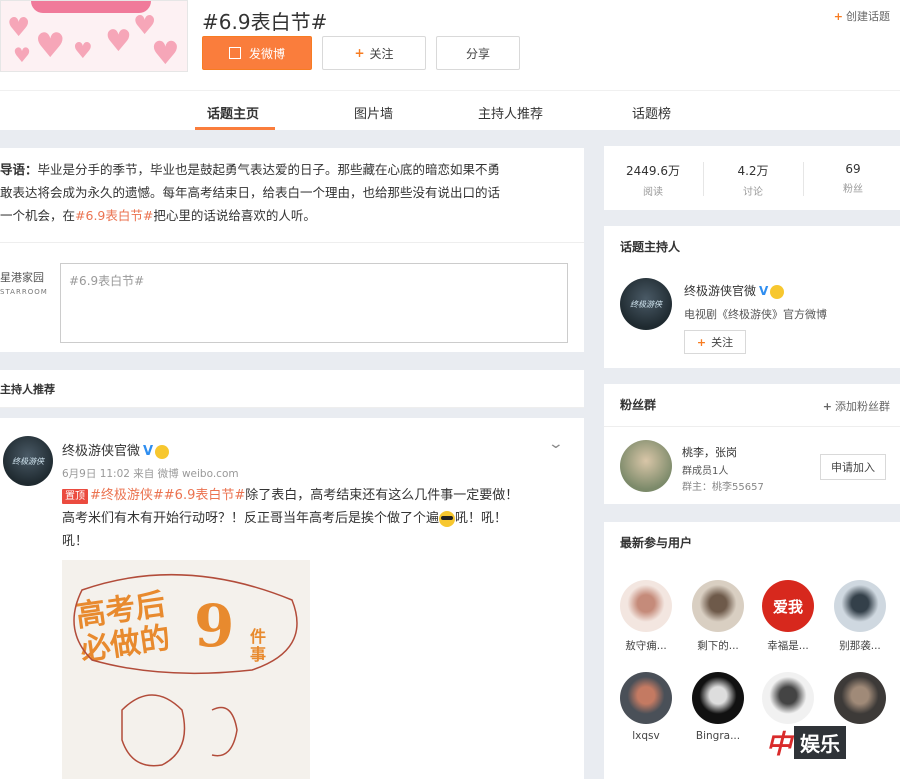 The height and width of the screenshot is (779, 900). I want to click on add-fans-group-label: 添加粉丝群, so click(862, 406).